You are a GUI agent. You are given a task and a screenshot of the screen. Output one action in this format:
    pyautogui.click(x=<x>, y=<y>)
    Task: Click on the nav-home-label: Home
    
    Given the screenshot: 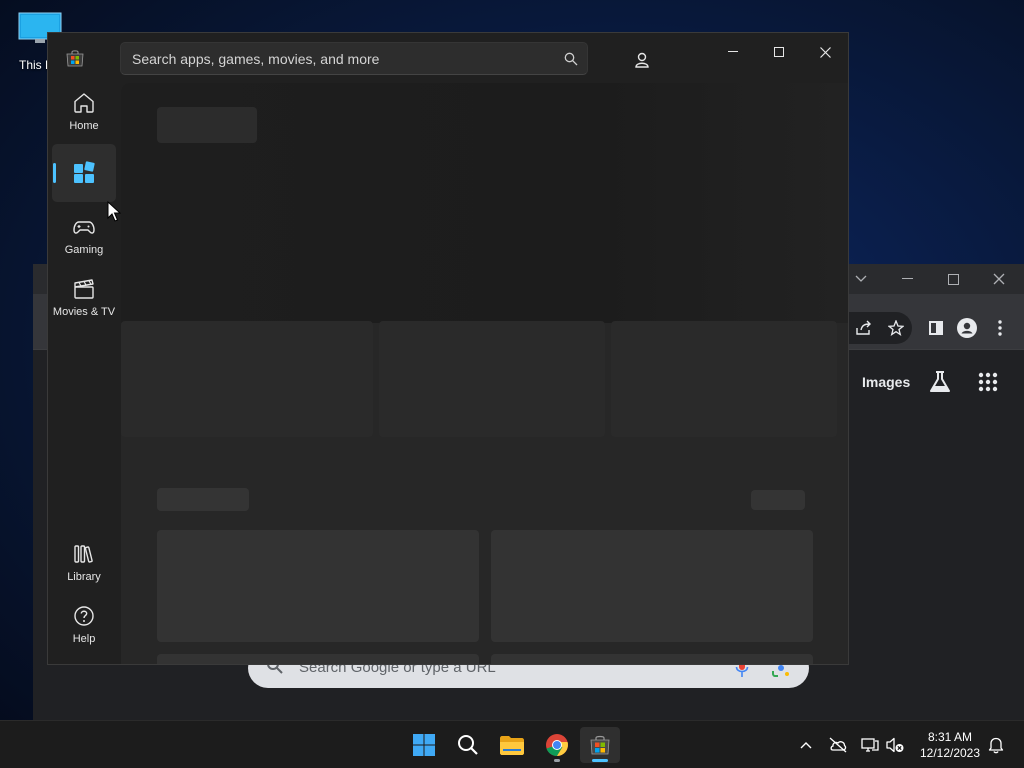 What is the action you would take?
    pyautogui.click(x=84, y=126)
    